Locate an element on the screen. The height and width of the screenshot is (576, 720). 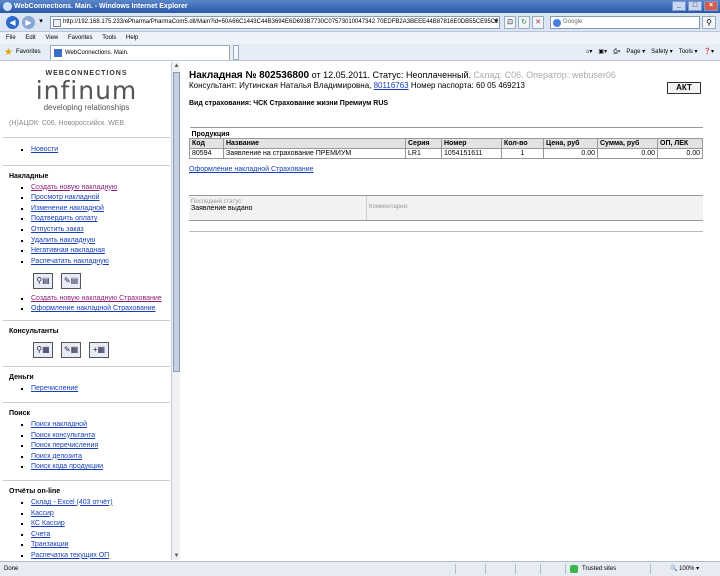
transfer-link: Перечисление is located at coordinates (54, 388).